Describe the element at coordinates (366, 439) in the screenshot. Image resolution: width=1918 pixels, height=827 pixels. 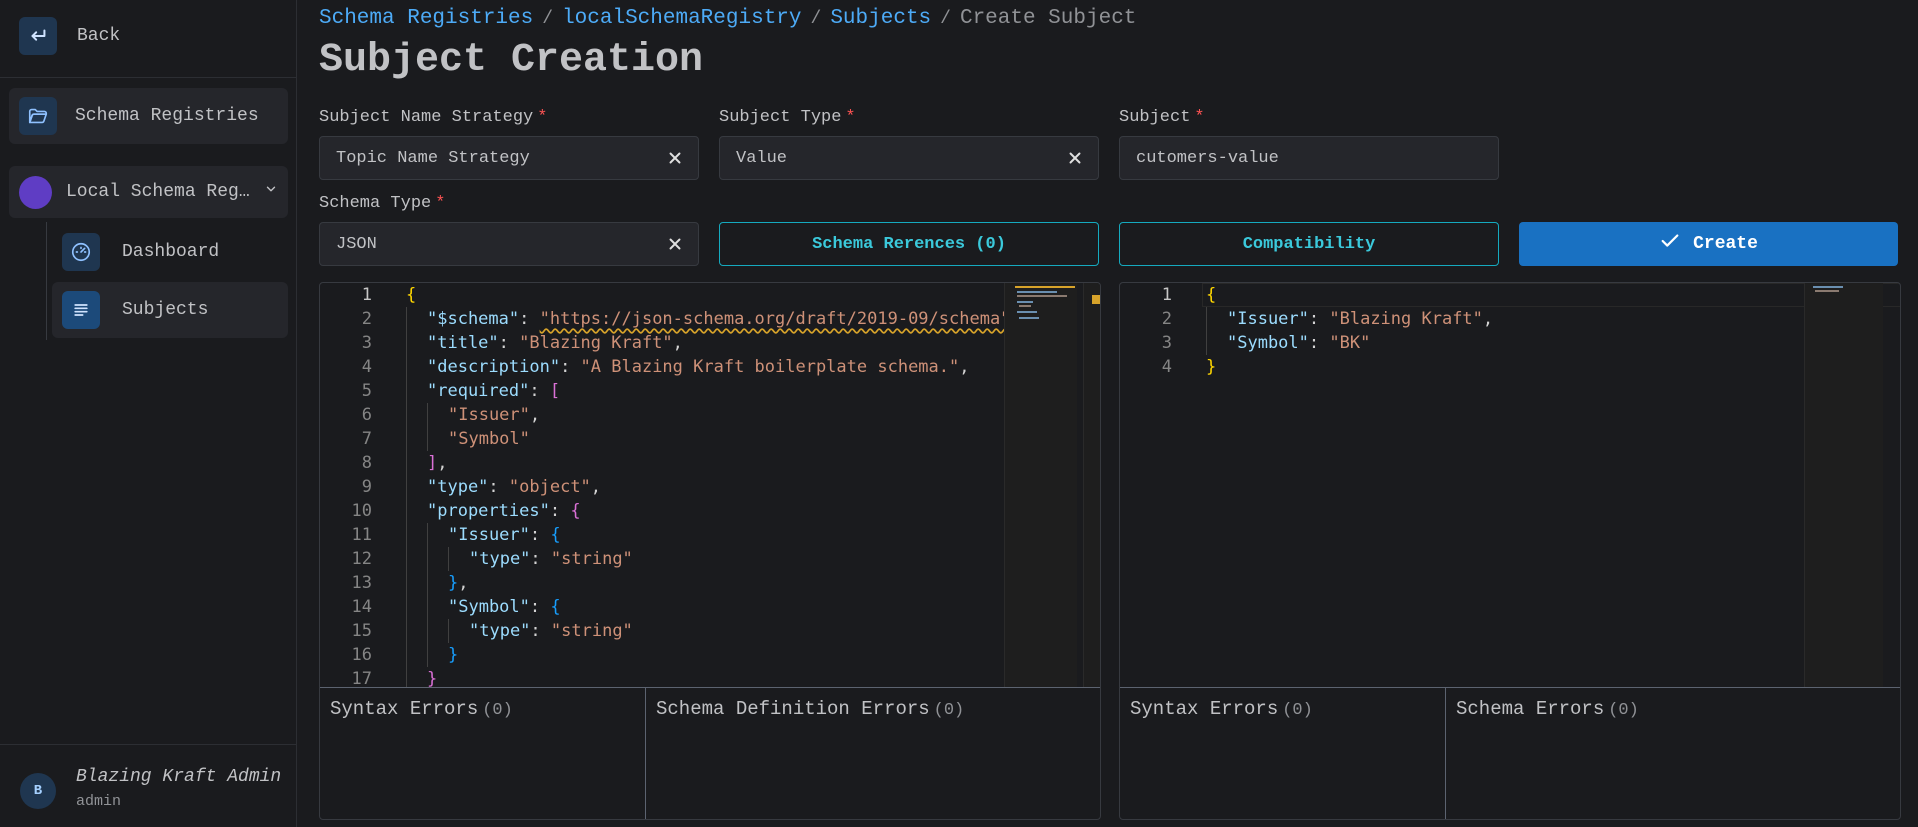
I see `line-number: 7` at that location.